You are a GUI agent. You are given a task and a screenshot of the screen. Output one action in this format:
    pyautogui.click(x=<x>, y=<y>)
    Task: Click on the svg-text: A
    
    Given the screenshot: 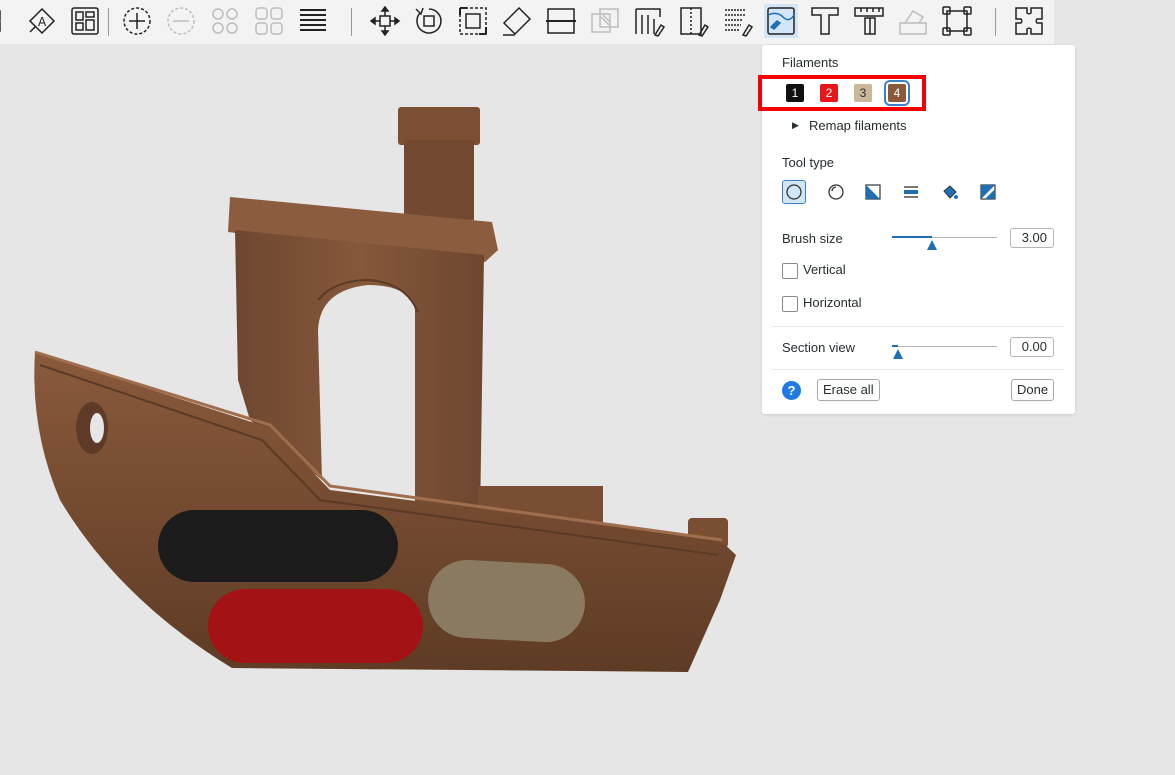 What is the action you would take?
    pyautogui.click(x=42, y=22)
    